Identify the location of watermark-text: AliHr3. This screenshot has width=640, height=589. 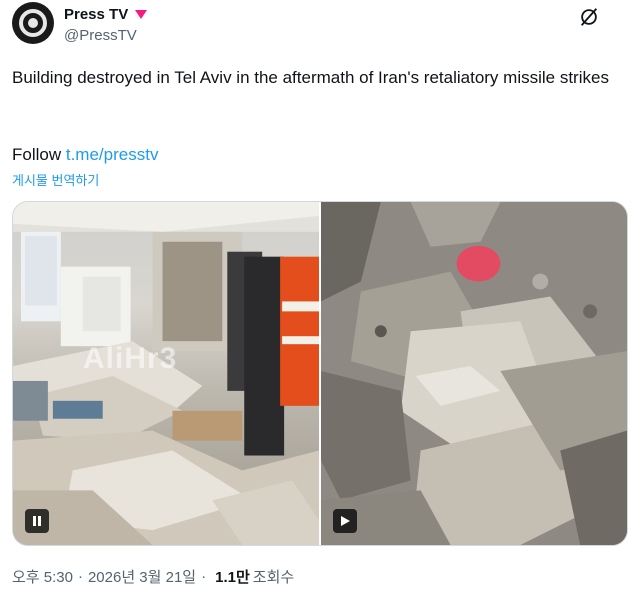
(130, 358).